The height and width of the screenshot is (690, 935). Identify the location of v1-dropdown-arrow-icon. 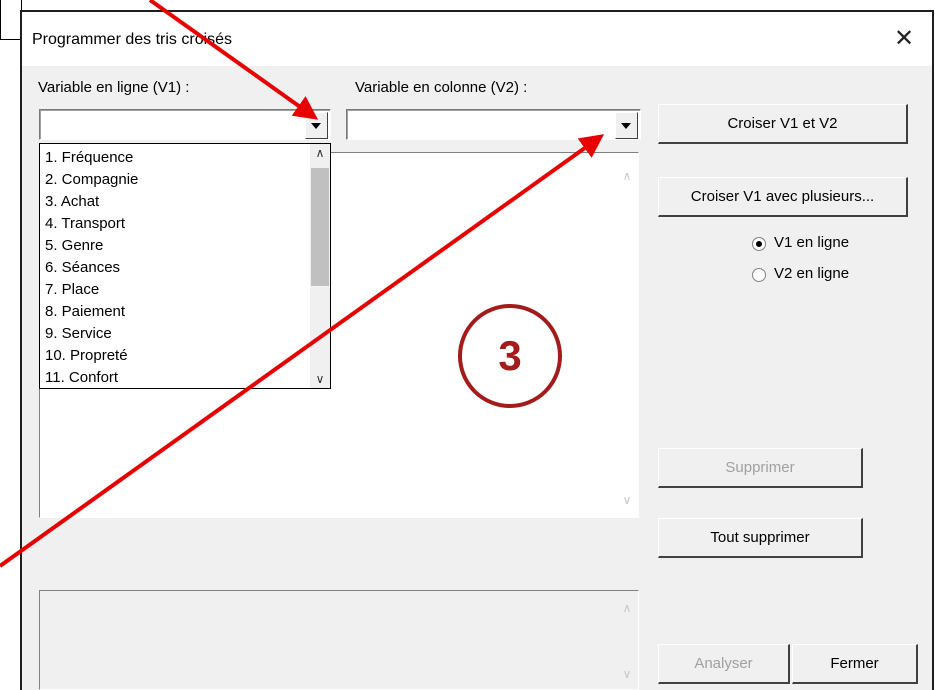
(316, 125).